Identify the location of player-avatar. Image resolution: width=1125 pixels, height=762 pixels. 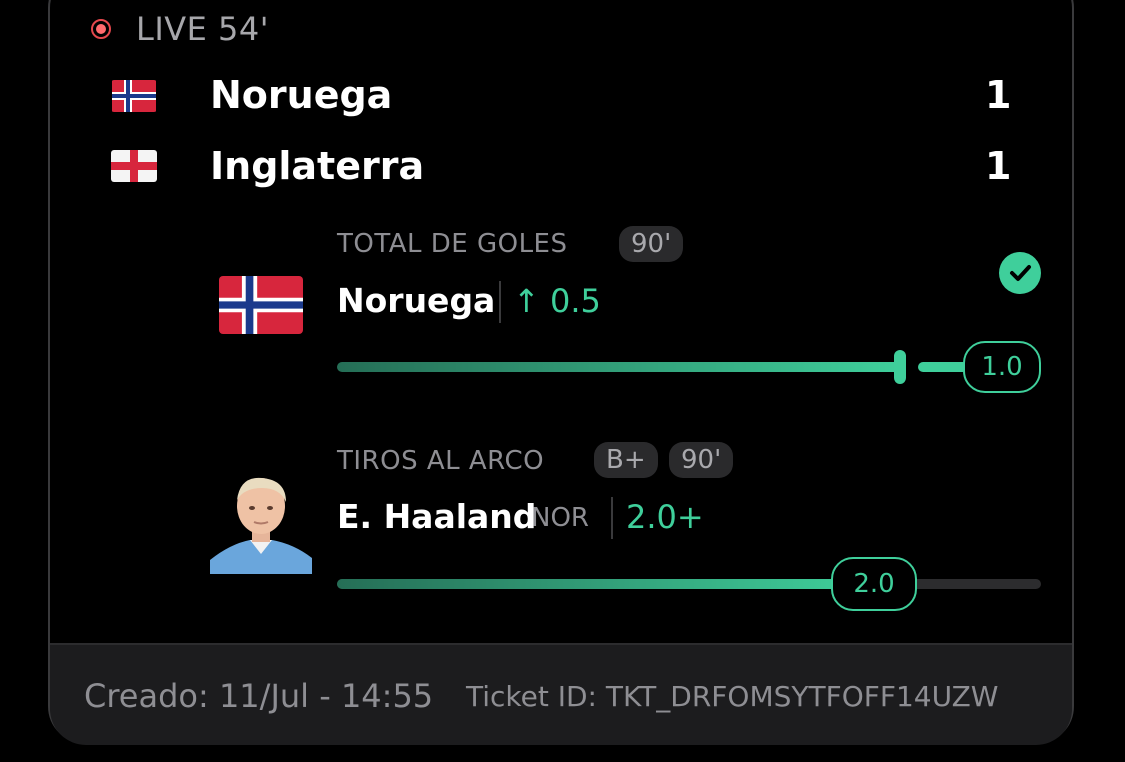
(261, 524).